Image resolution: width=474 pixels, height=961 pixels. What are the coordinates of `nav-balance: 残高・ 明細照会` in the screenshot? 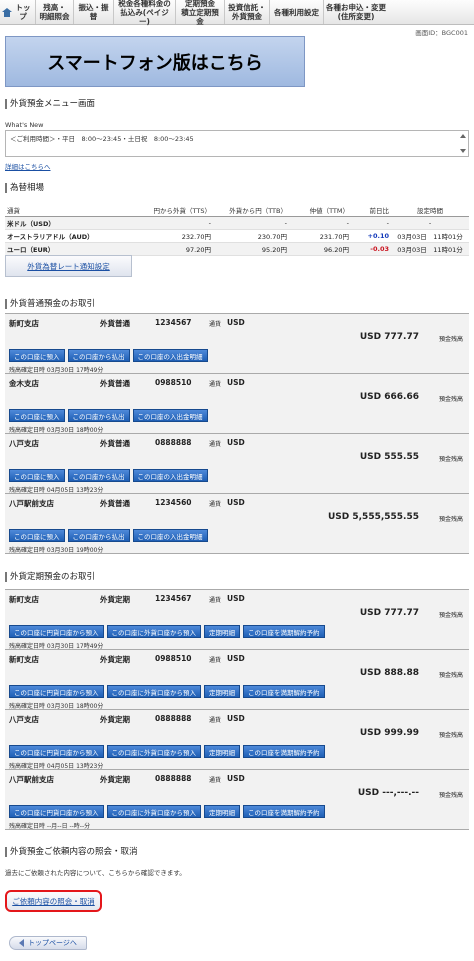 It's located at (55, 12).